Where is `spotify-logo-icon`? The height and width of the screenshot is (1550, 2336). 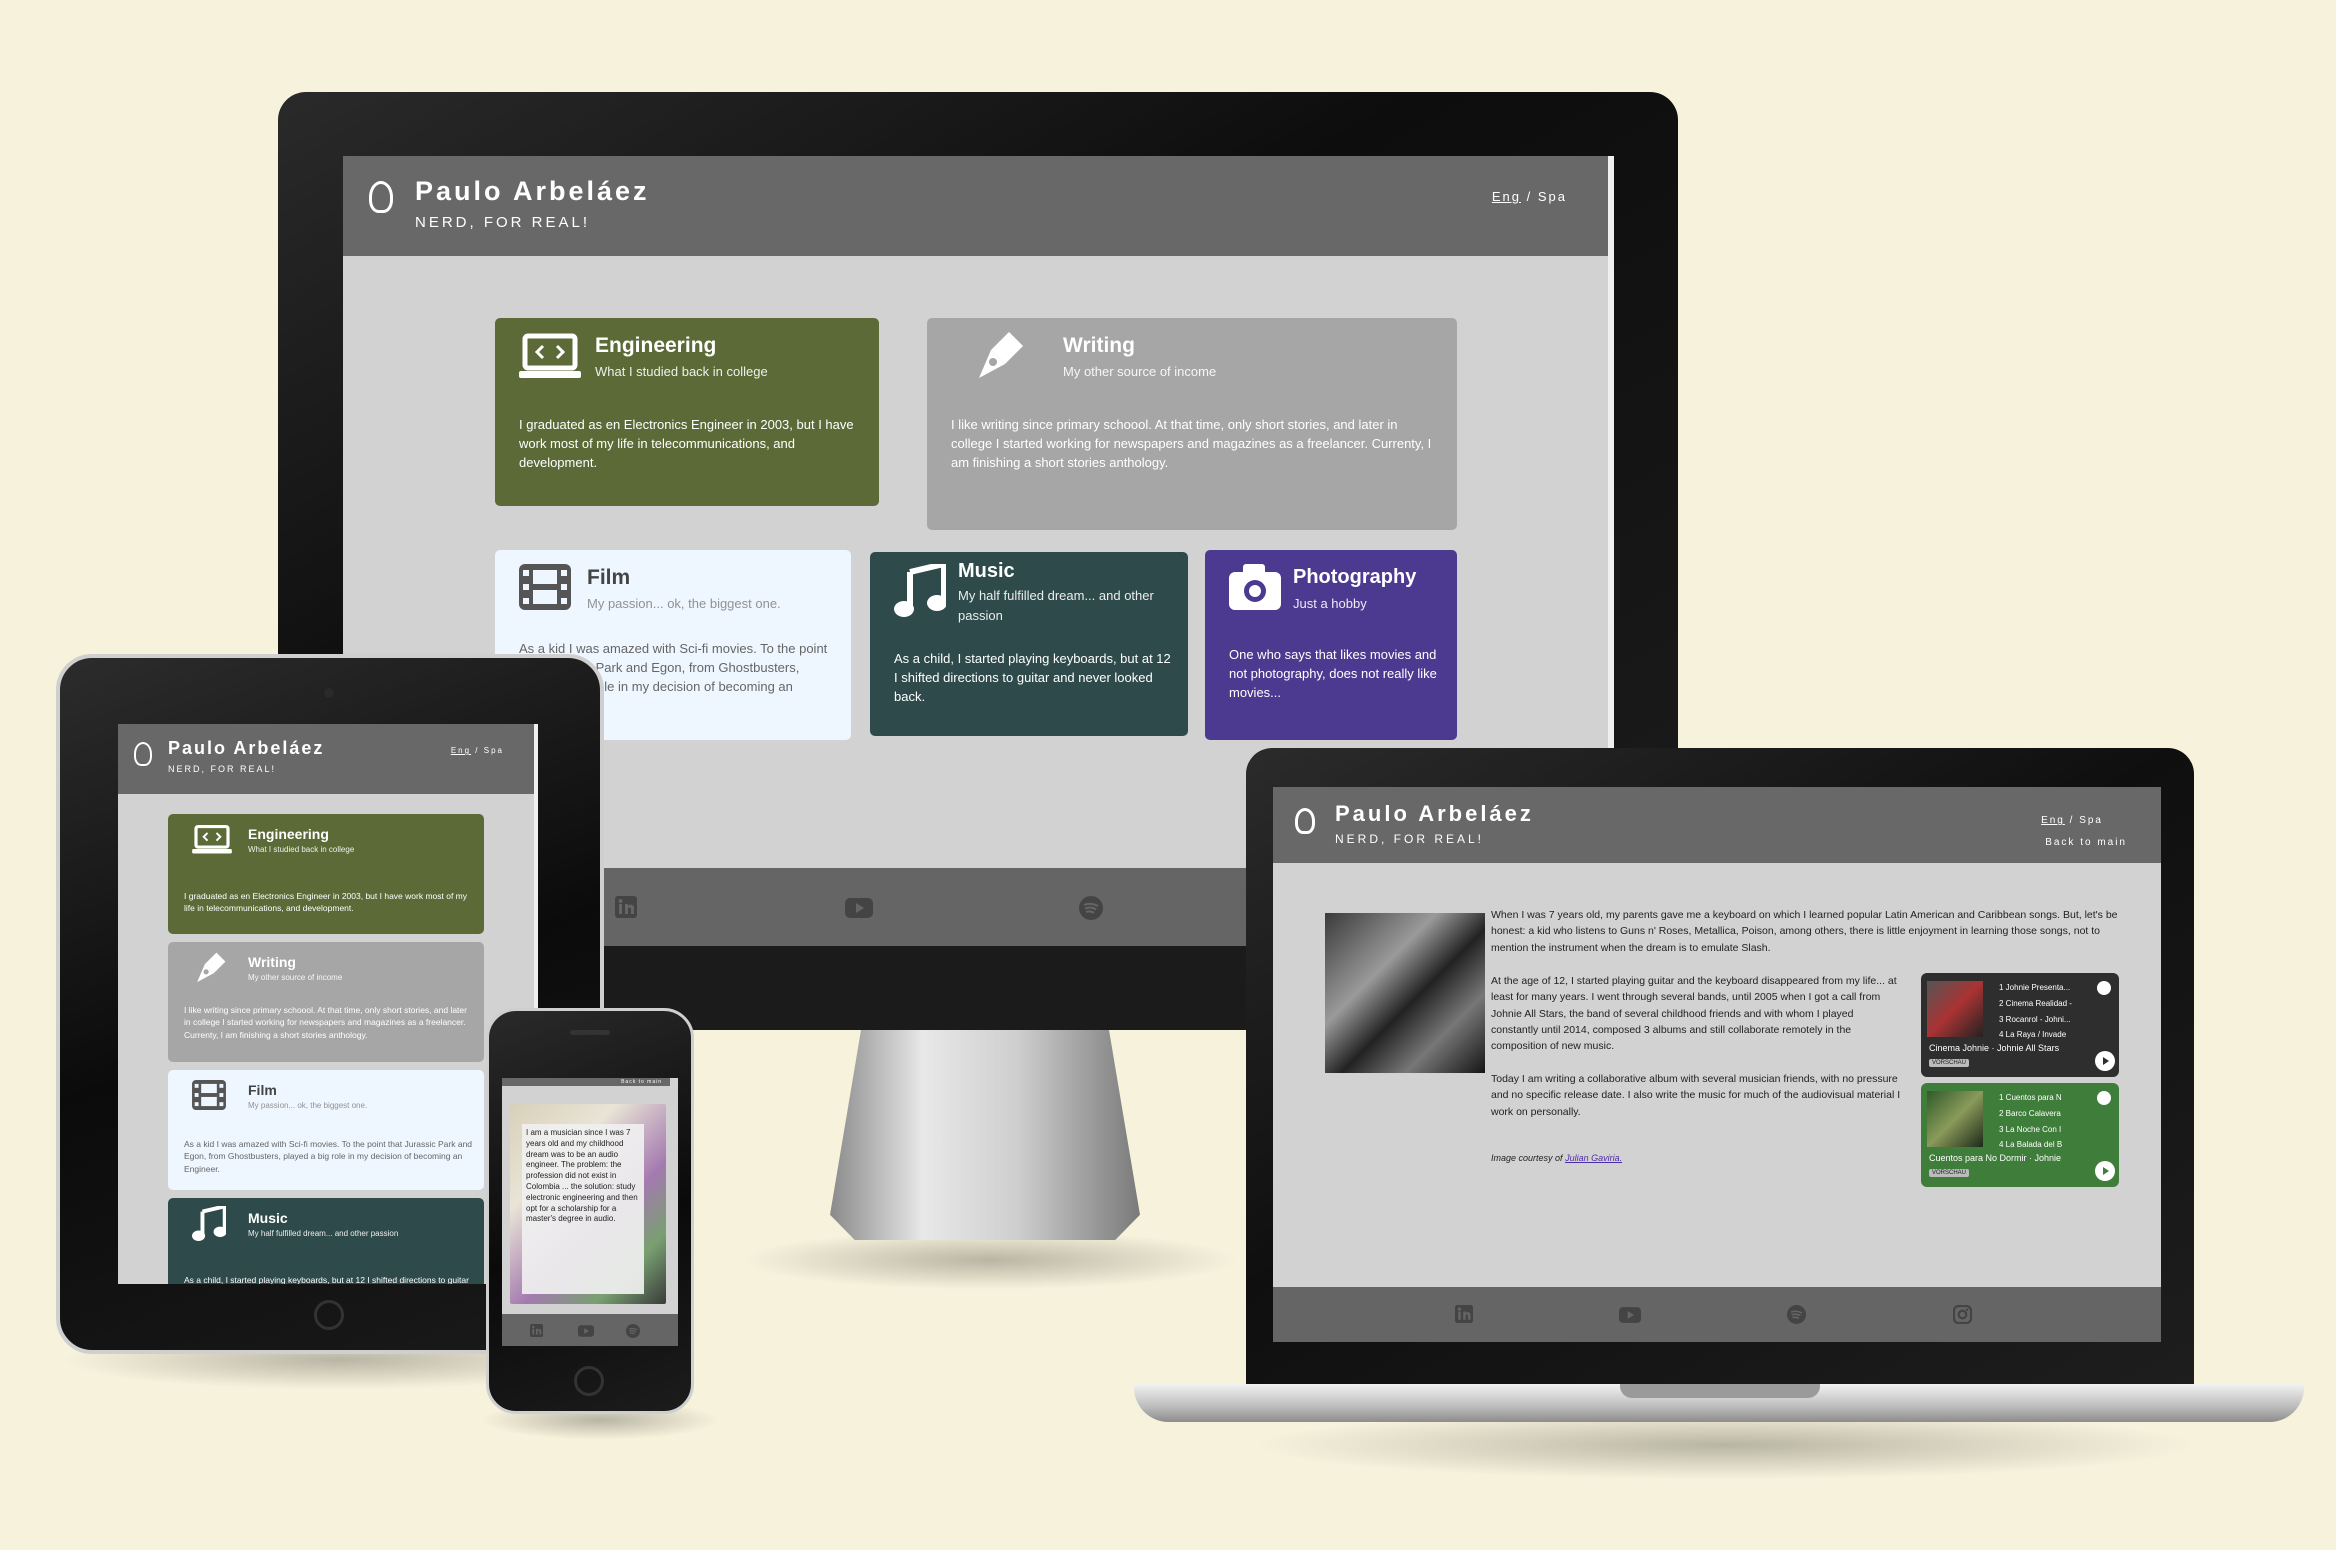
spotify-logo-icon is located at coordinates (2104, 988).